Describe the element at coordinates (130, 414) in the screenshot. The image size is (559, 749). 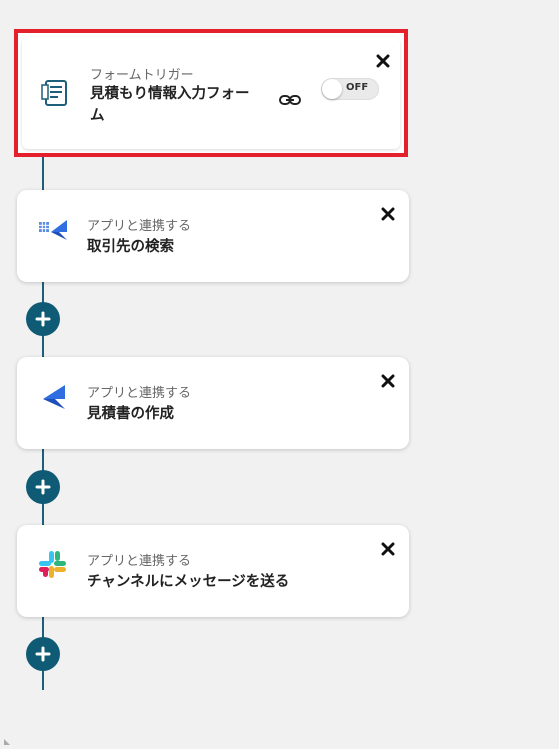
I see `step-title: 見積書の作成` at that location.